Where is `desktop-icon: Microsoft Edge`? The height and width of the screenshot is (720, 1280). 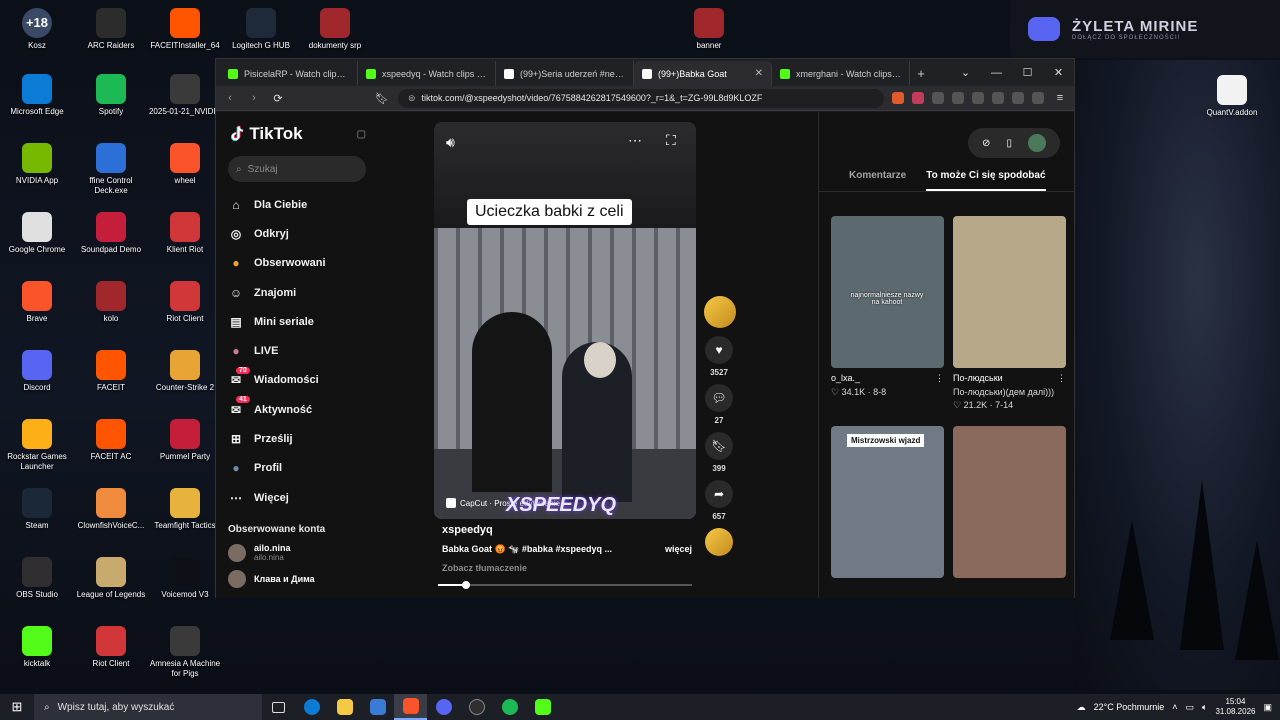
desktop-icon: Microsoft Edge is located at coordinates (37, 95).